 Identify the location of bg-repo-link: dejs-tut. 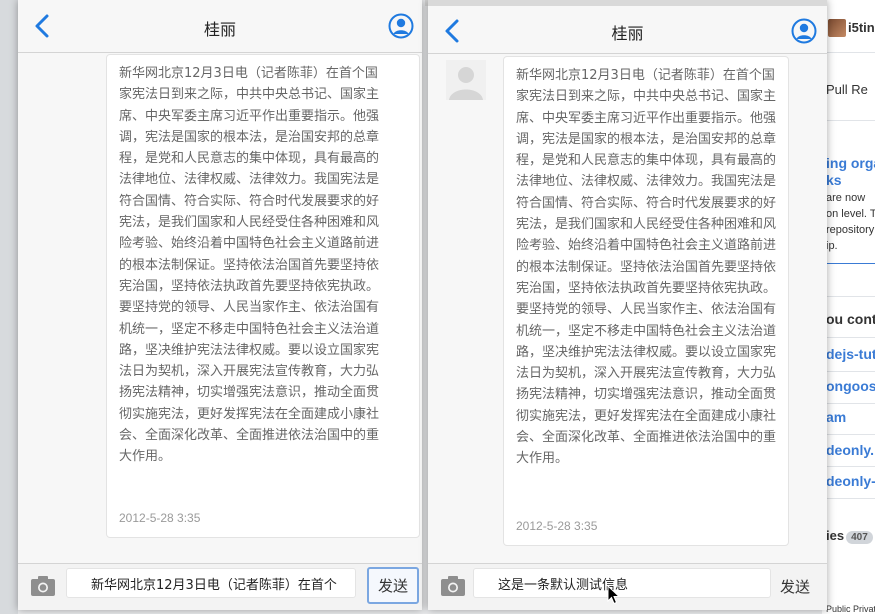
(850, 354).